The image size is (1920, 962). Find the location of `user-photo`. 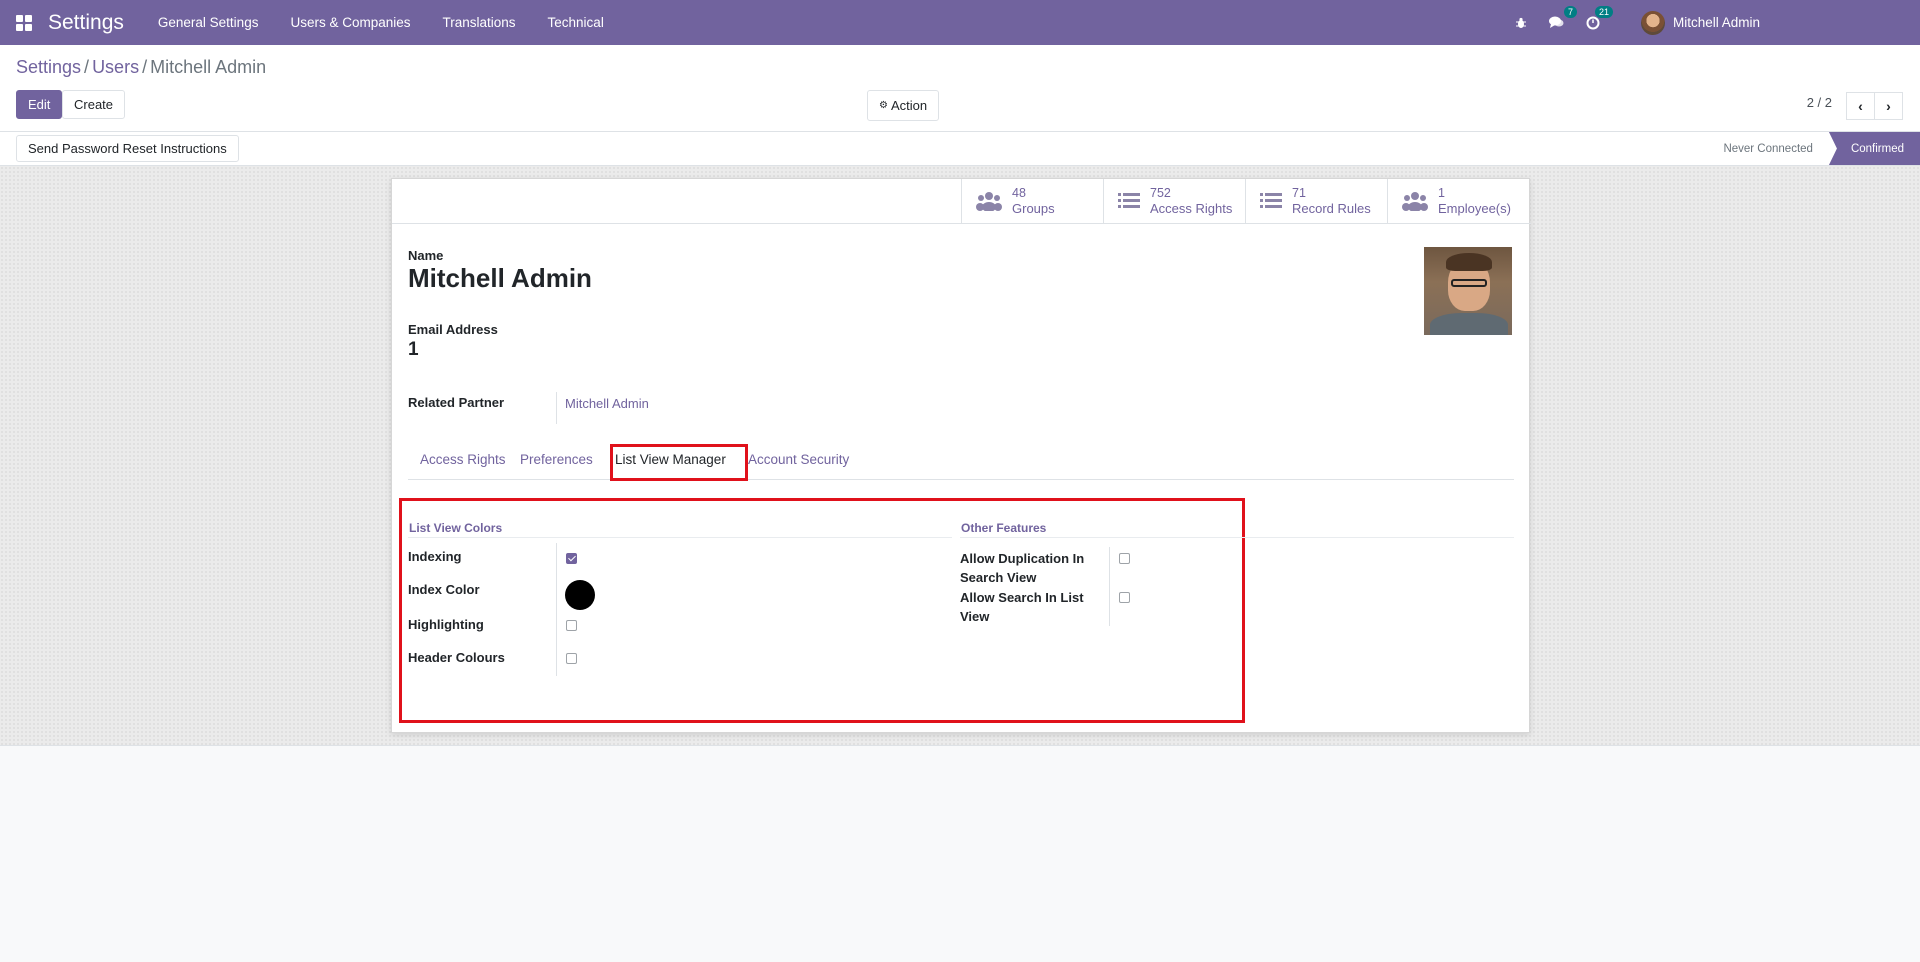

user-photo is located at coordinates (1468, 291).